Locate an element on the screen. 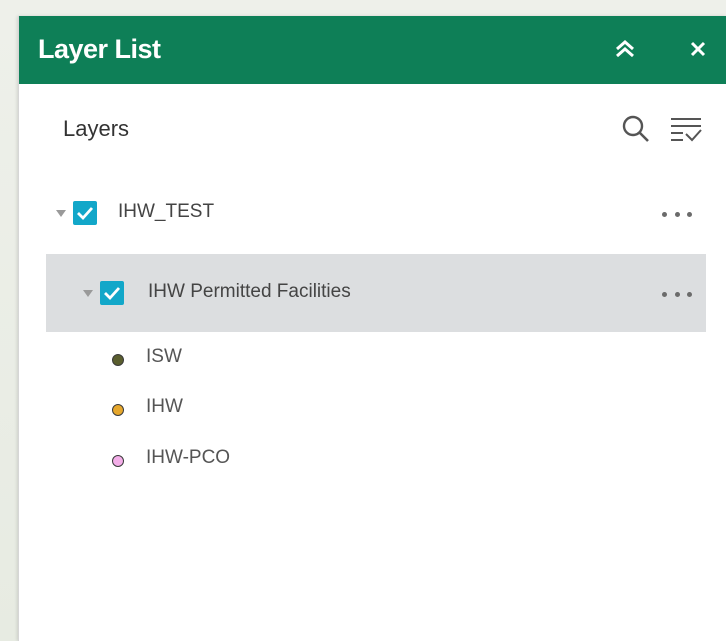  search-icon is located at coordinates (635, 128).